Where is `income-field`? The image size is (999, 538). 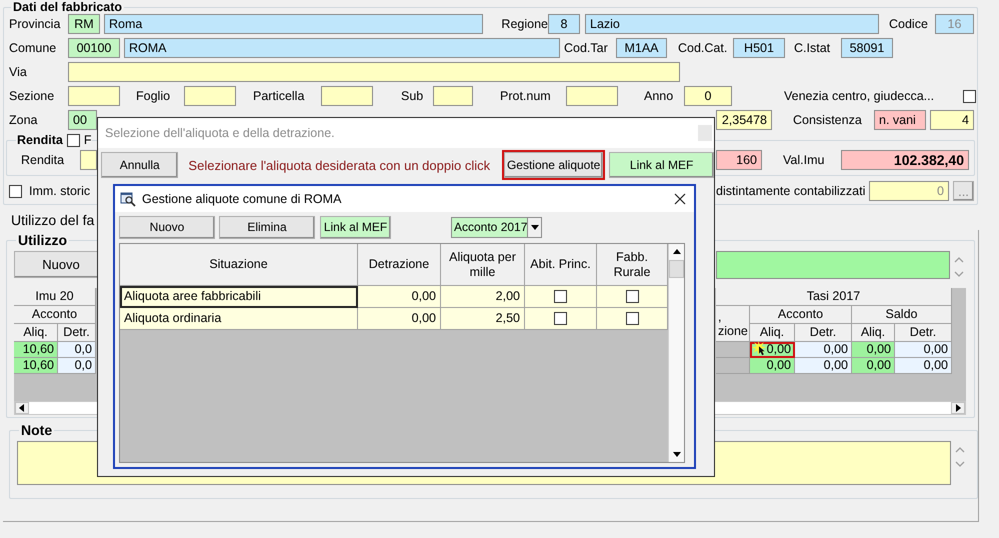 income-field is located at coordinates (88, 160).